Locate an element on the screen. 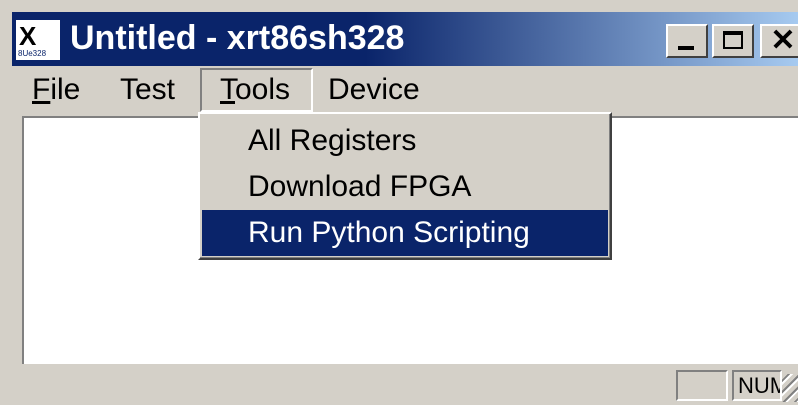 The width and height of the screenshot is (798, 405). maximize-icon is located at coordinates (733, 40).